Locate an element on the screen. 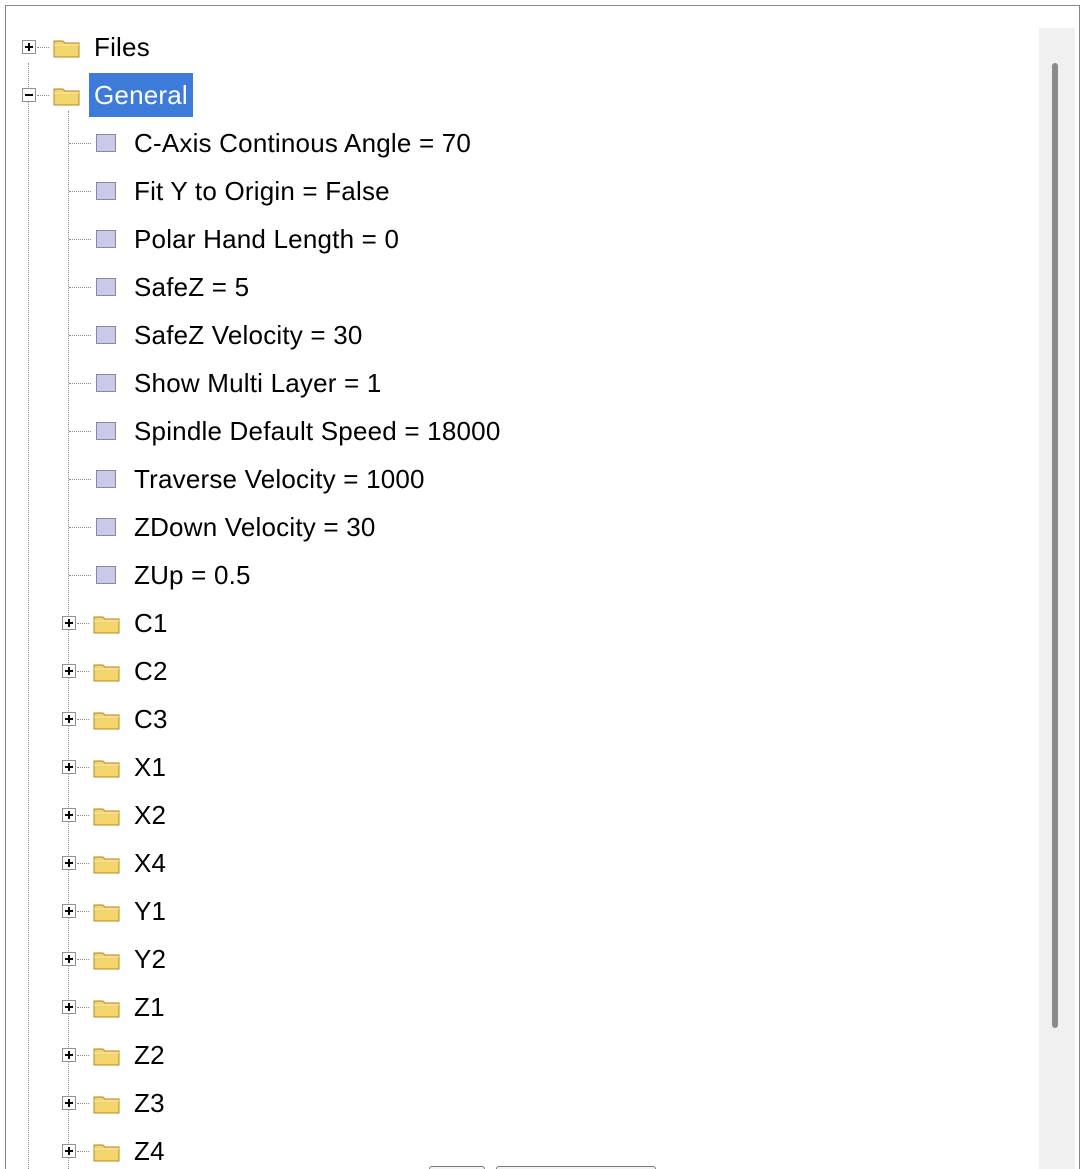 The image size is (1083, 1169). tree-item-folder: C3 is located at coordinates (156, 719).